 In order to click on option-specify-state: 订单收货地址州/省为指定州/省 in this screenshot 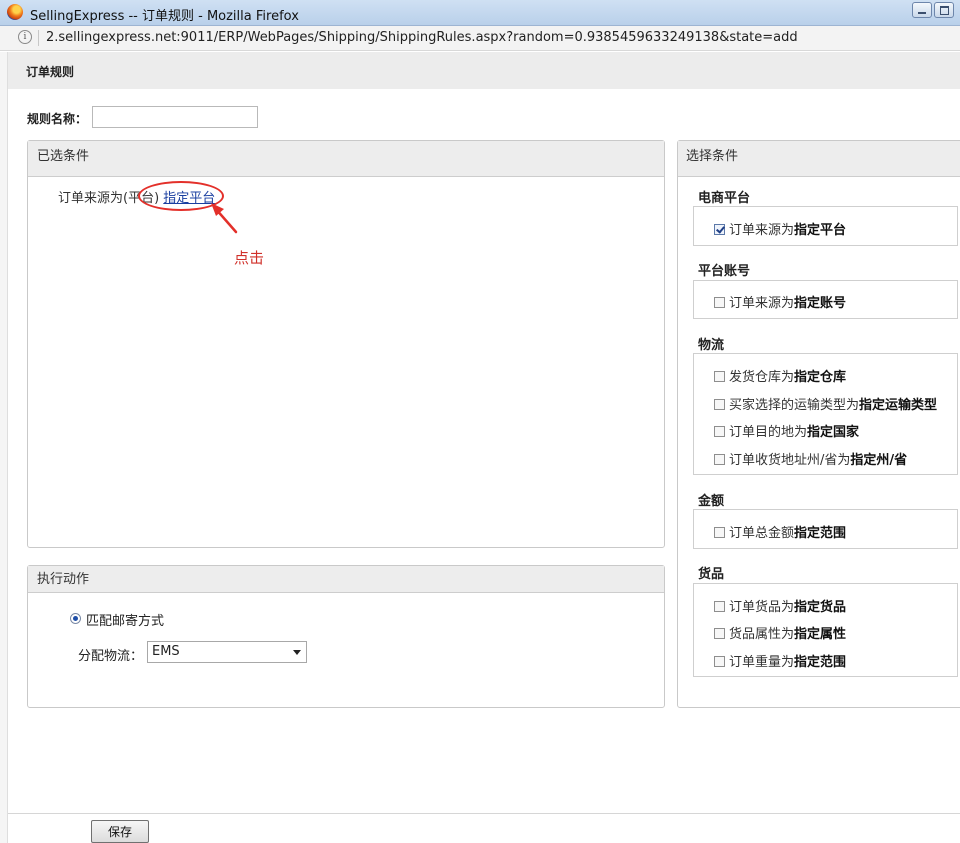, I will do `click(810, 458)`.